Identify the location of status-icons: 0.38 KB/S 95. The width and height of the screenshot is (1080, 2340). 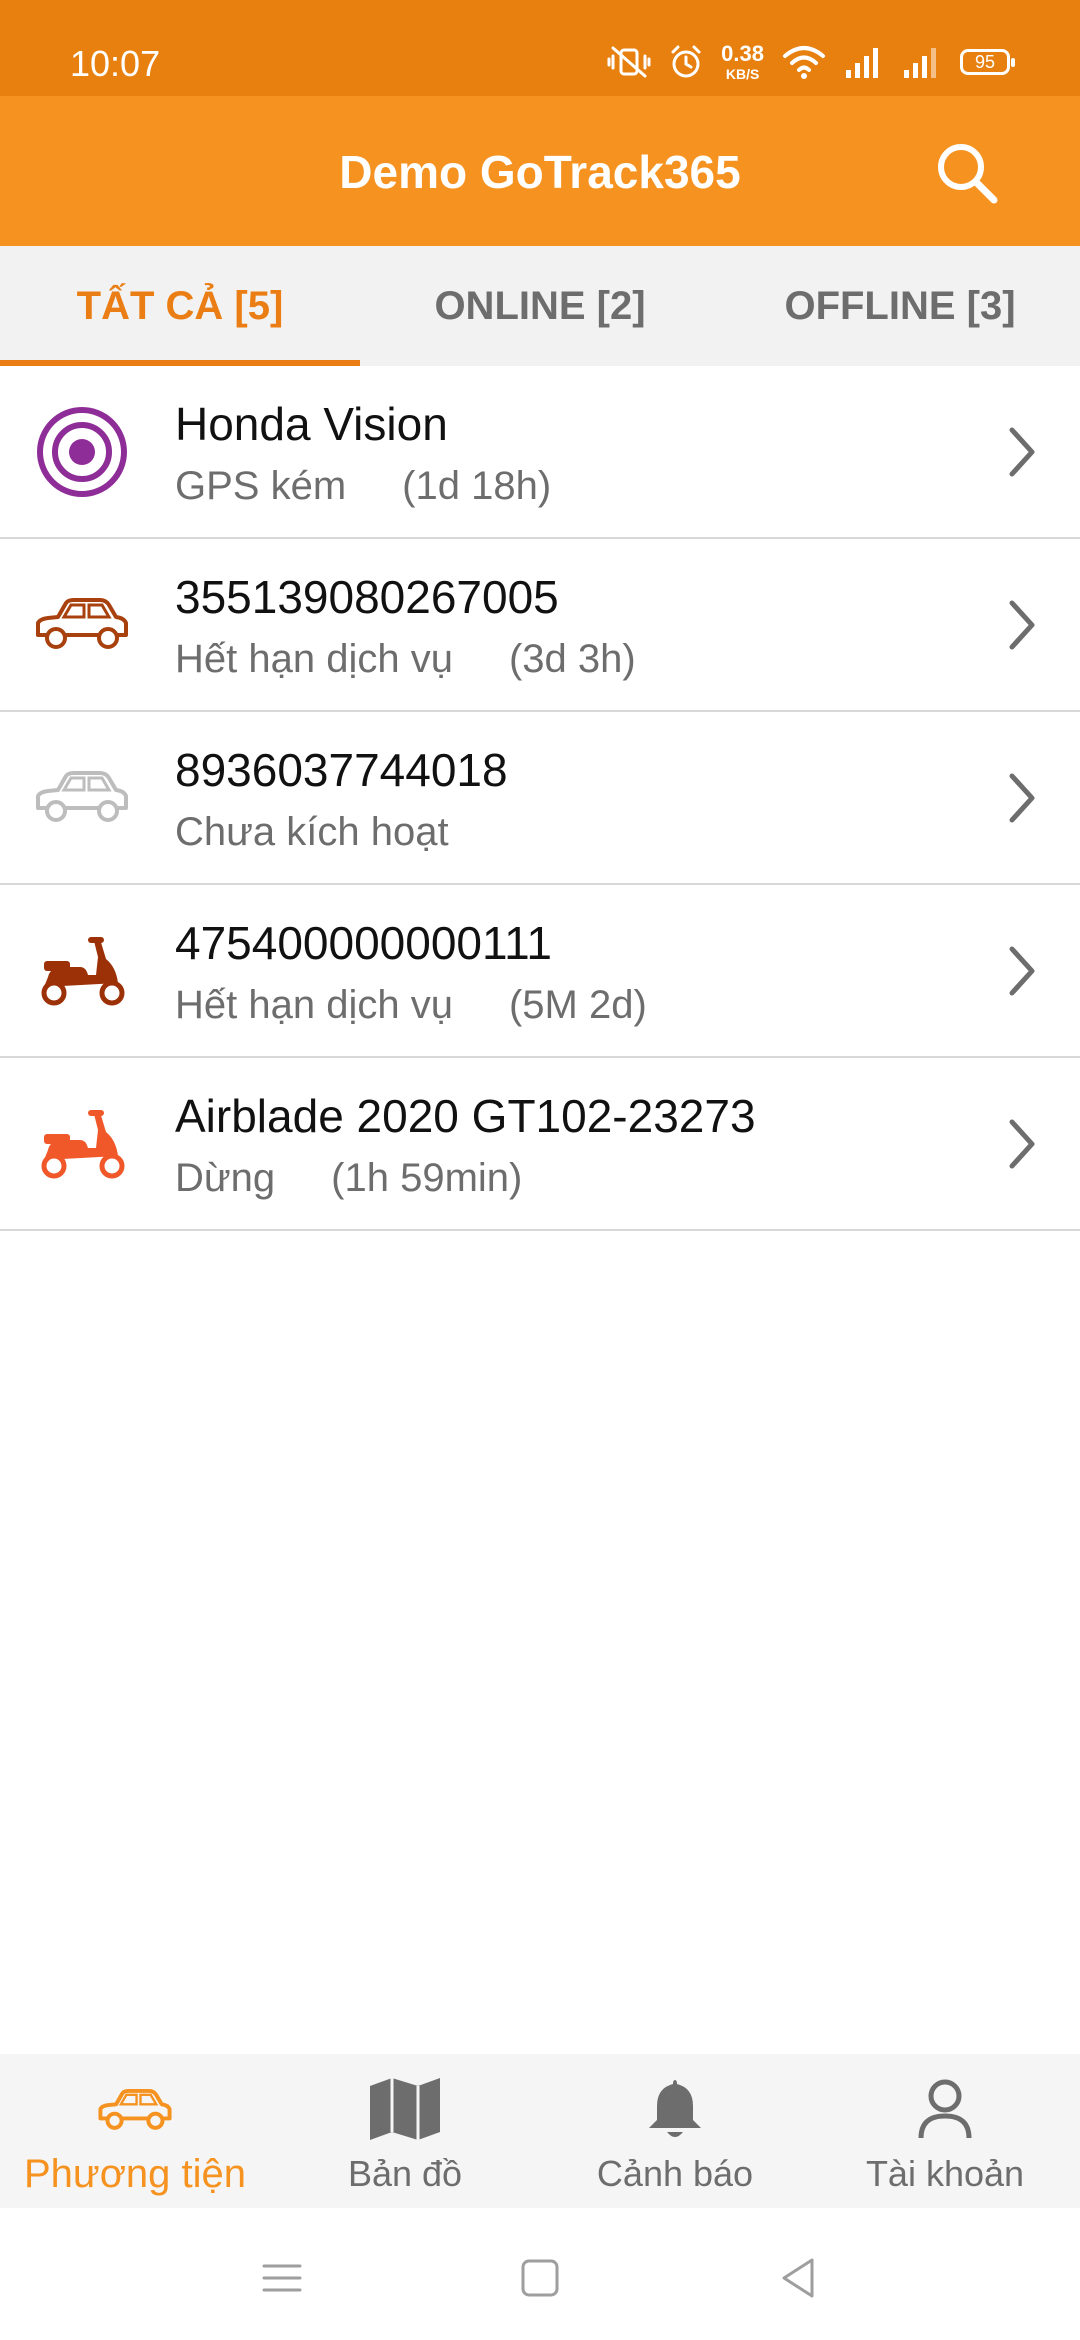
(811, 62).